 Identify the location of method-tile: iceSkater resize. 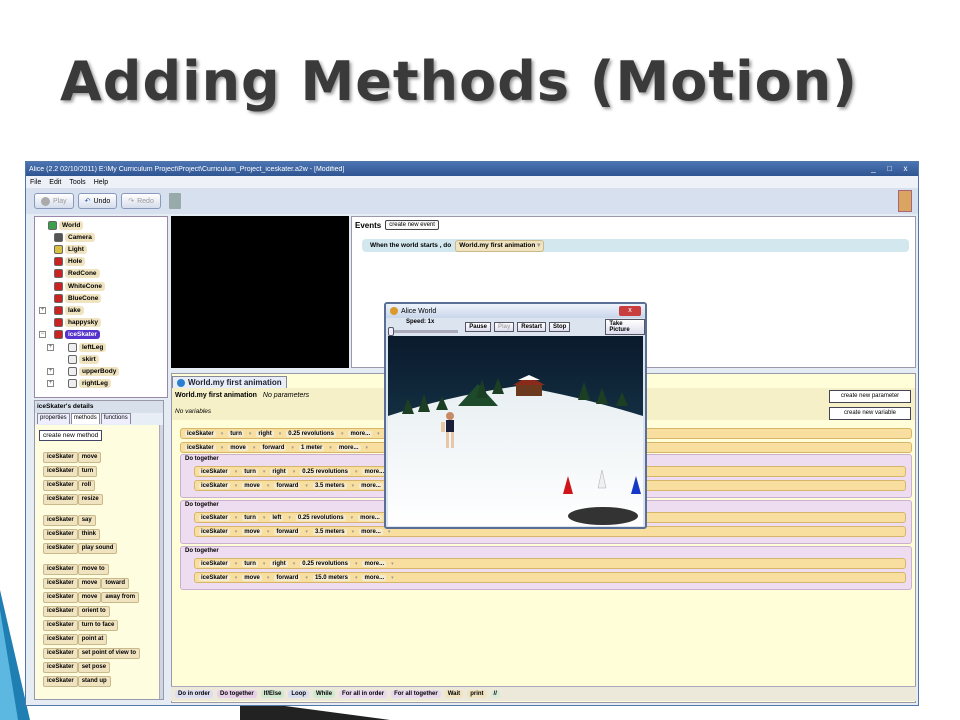
(73, 499).